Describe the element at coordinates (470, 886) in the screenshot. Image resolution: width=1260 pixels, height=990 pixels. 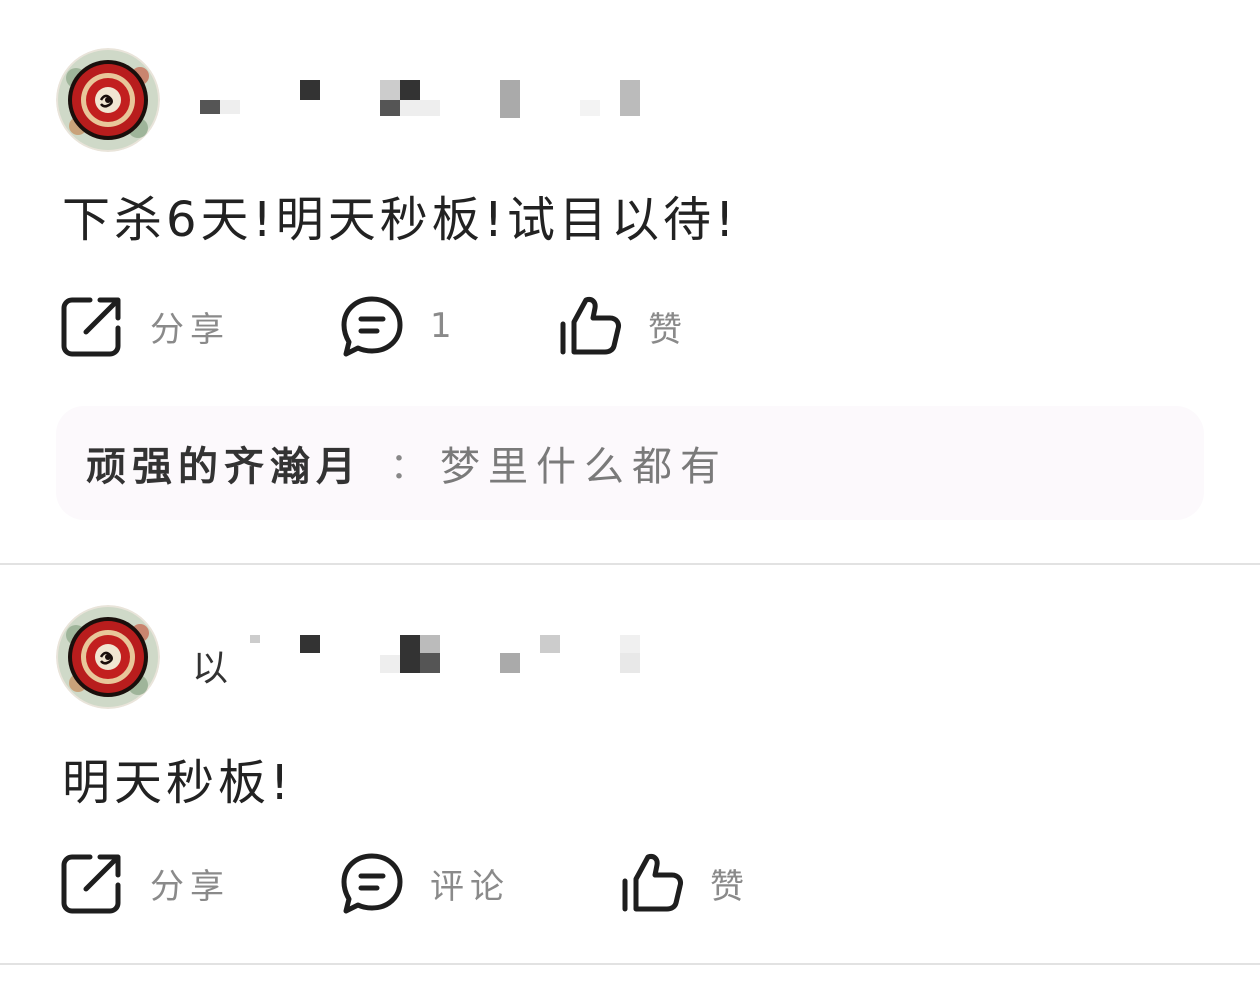
I see `comment-label: 评论` at that location.